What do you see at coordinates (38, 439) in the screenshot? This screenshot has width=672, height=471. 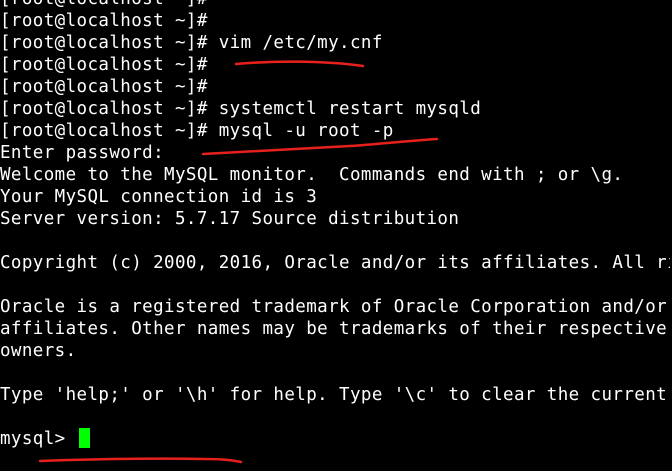 I see `mysql-prompt: mysql>` at bounding box center [38, 439].